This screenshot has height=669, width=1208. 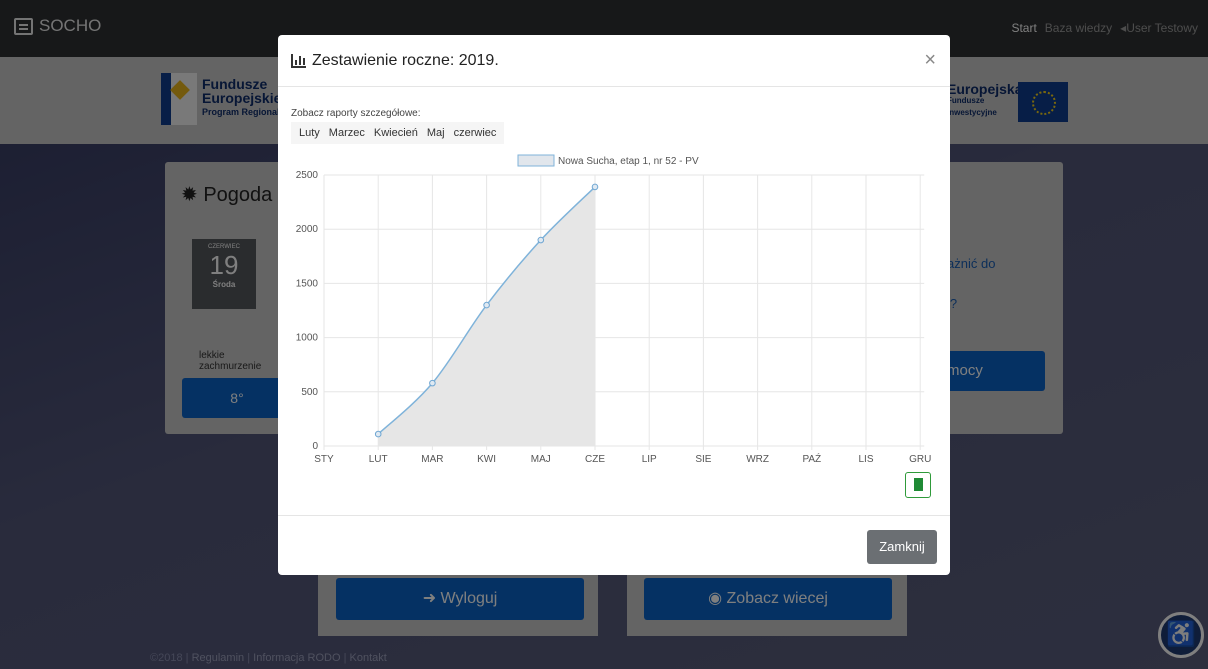 What do you see at coordinates (628, 161) in the screenshot?
I see `legend-label: Nowa Sucha, etap 1, nr 52 - PV` at bounding box center [628, 161].